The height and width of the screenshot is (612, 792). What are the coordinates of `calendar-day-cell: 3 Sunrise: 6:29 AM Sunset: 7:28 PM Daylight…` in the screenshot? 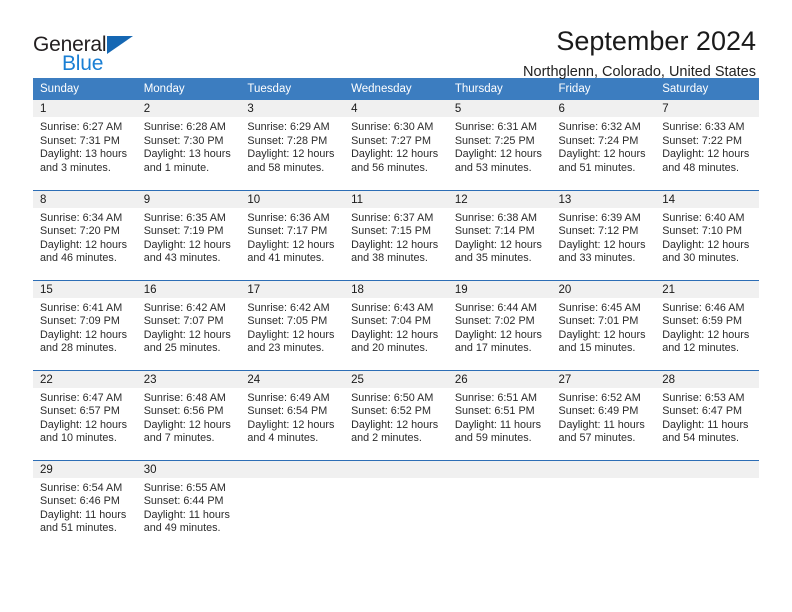 It's located at (292, 145).